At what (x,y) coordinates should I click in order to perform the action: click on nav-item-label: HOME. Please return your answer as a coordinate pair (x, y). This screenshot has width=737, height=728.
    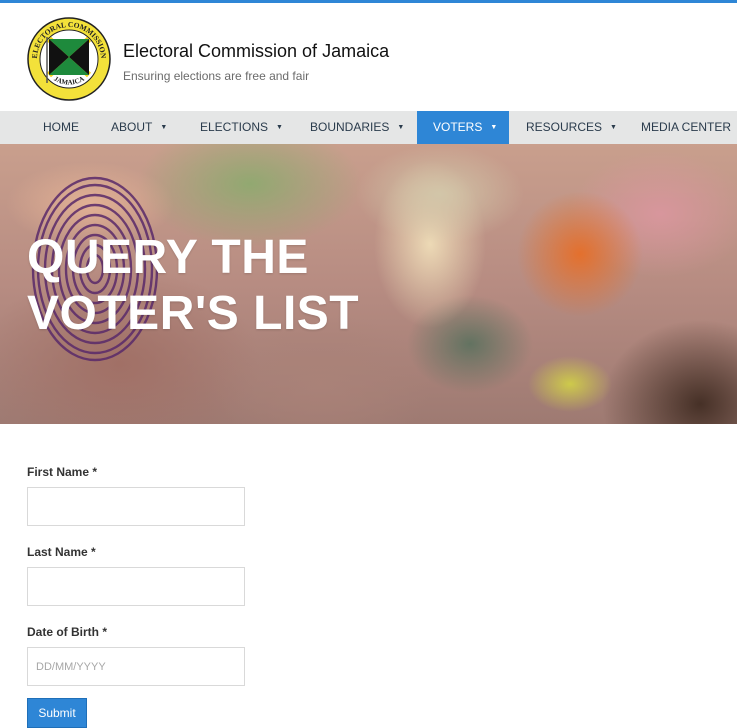
    Looking at the image, I should click on (61, 127).